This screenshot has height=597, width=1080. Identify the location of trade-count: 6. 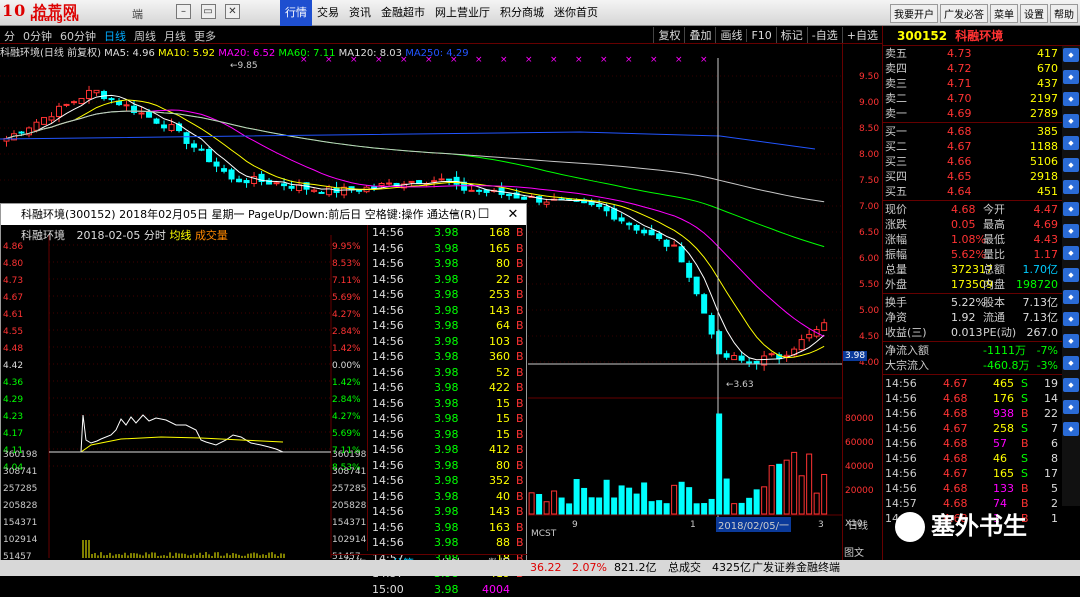
(1054, 443).